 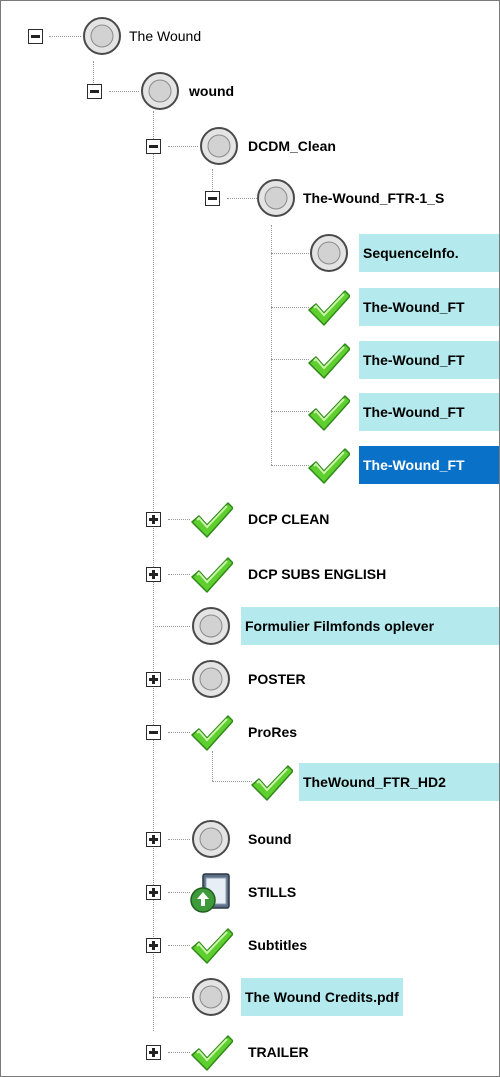 What do you see at coordinates (322, 997) in the screenshot?
I see `node-label: The Wound Credits.pdf` at bounding box center [322, 997].